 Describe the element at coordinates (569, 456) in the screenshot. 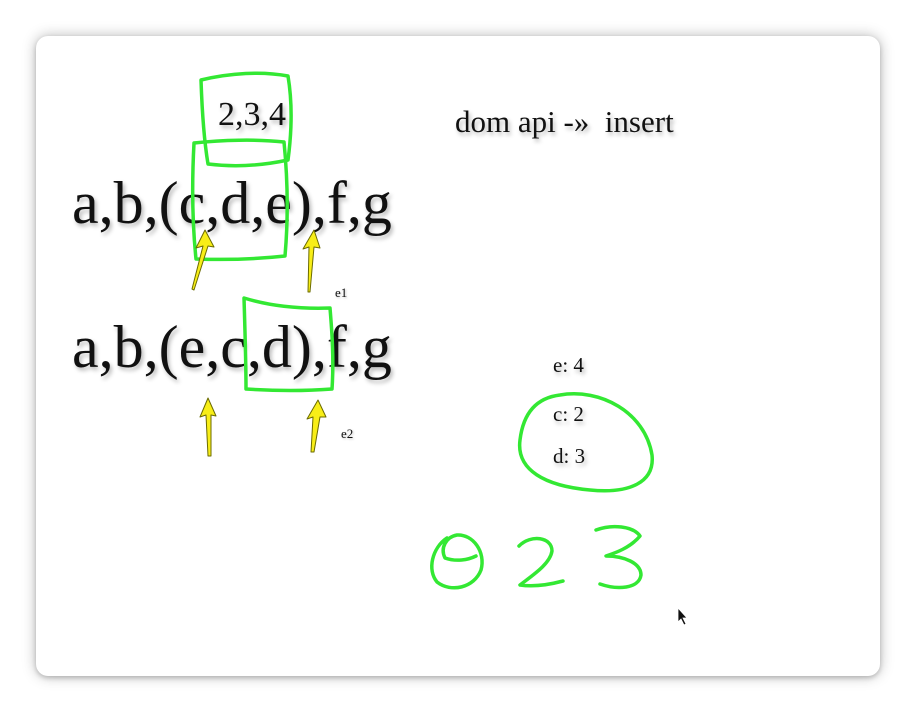

I see `key-map-entry-d: d: 3` at that location.